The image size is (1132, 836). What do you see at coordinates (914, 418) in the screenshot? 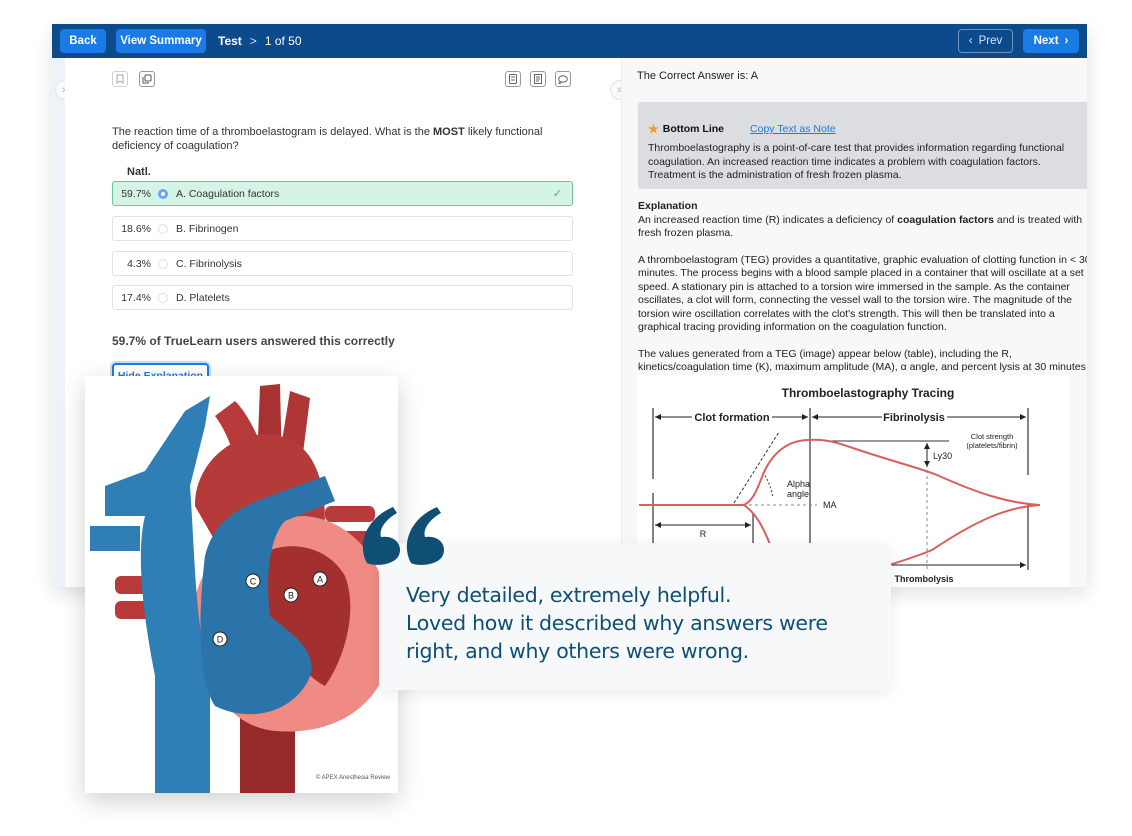
I see `fibrinolysis-label: Fibrinolysis` at bounding box center [914, 418].